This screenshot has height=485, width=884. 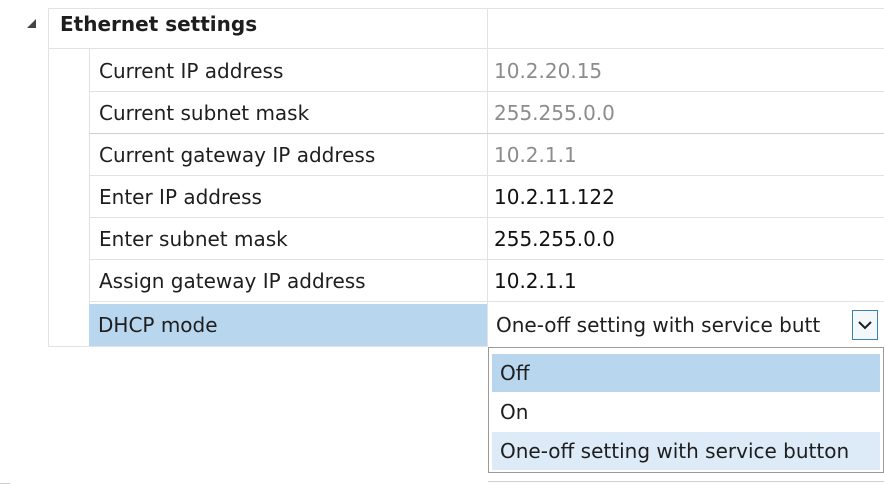 I want to click on dropdown-option-off: Off, so click(x=686, y=373).